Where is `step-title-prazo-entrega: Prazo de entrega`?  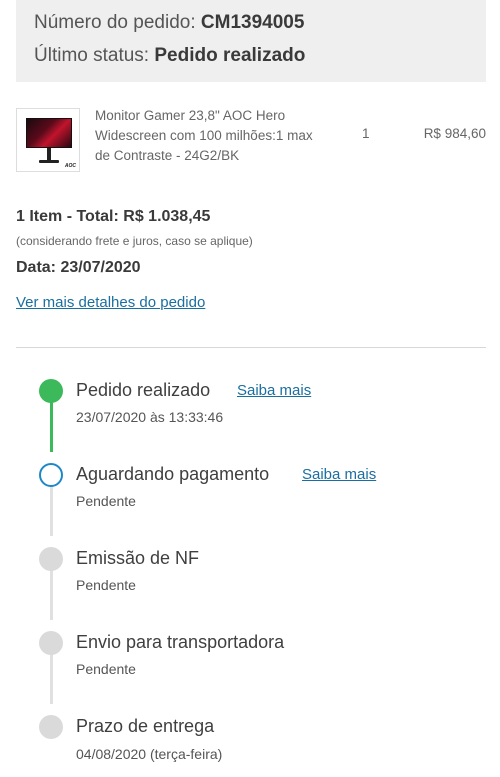
step-title-prazo-entrega: Prazo de entrega is located at coordinates (145, 726).